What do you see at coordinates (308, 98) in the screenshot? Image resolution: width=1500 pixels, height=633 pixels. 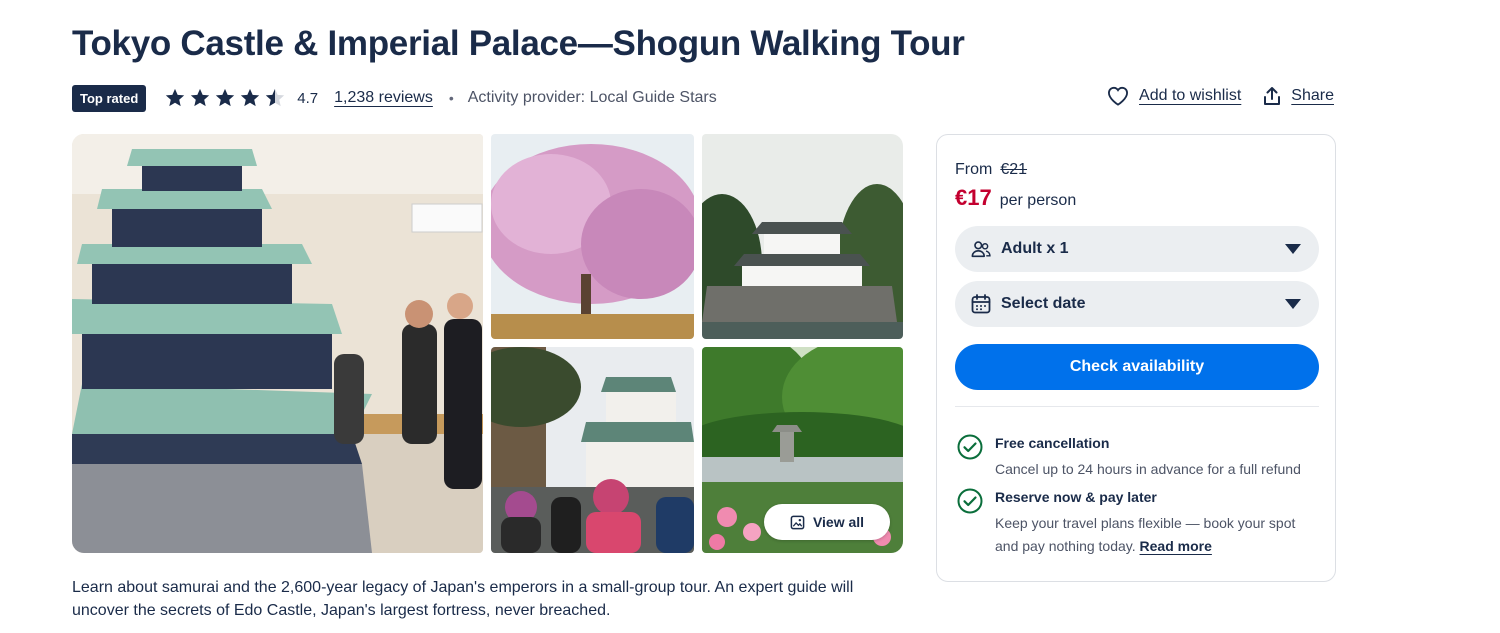 I see `rating-value: 4.7` at bounding box center [308, 98].